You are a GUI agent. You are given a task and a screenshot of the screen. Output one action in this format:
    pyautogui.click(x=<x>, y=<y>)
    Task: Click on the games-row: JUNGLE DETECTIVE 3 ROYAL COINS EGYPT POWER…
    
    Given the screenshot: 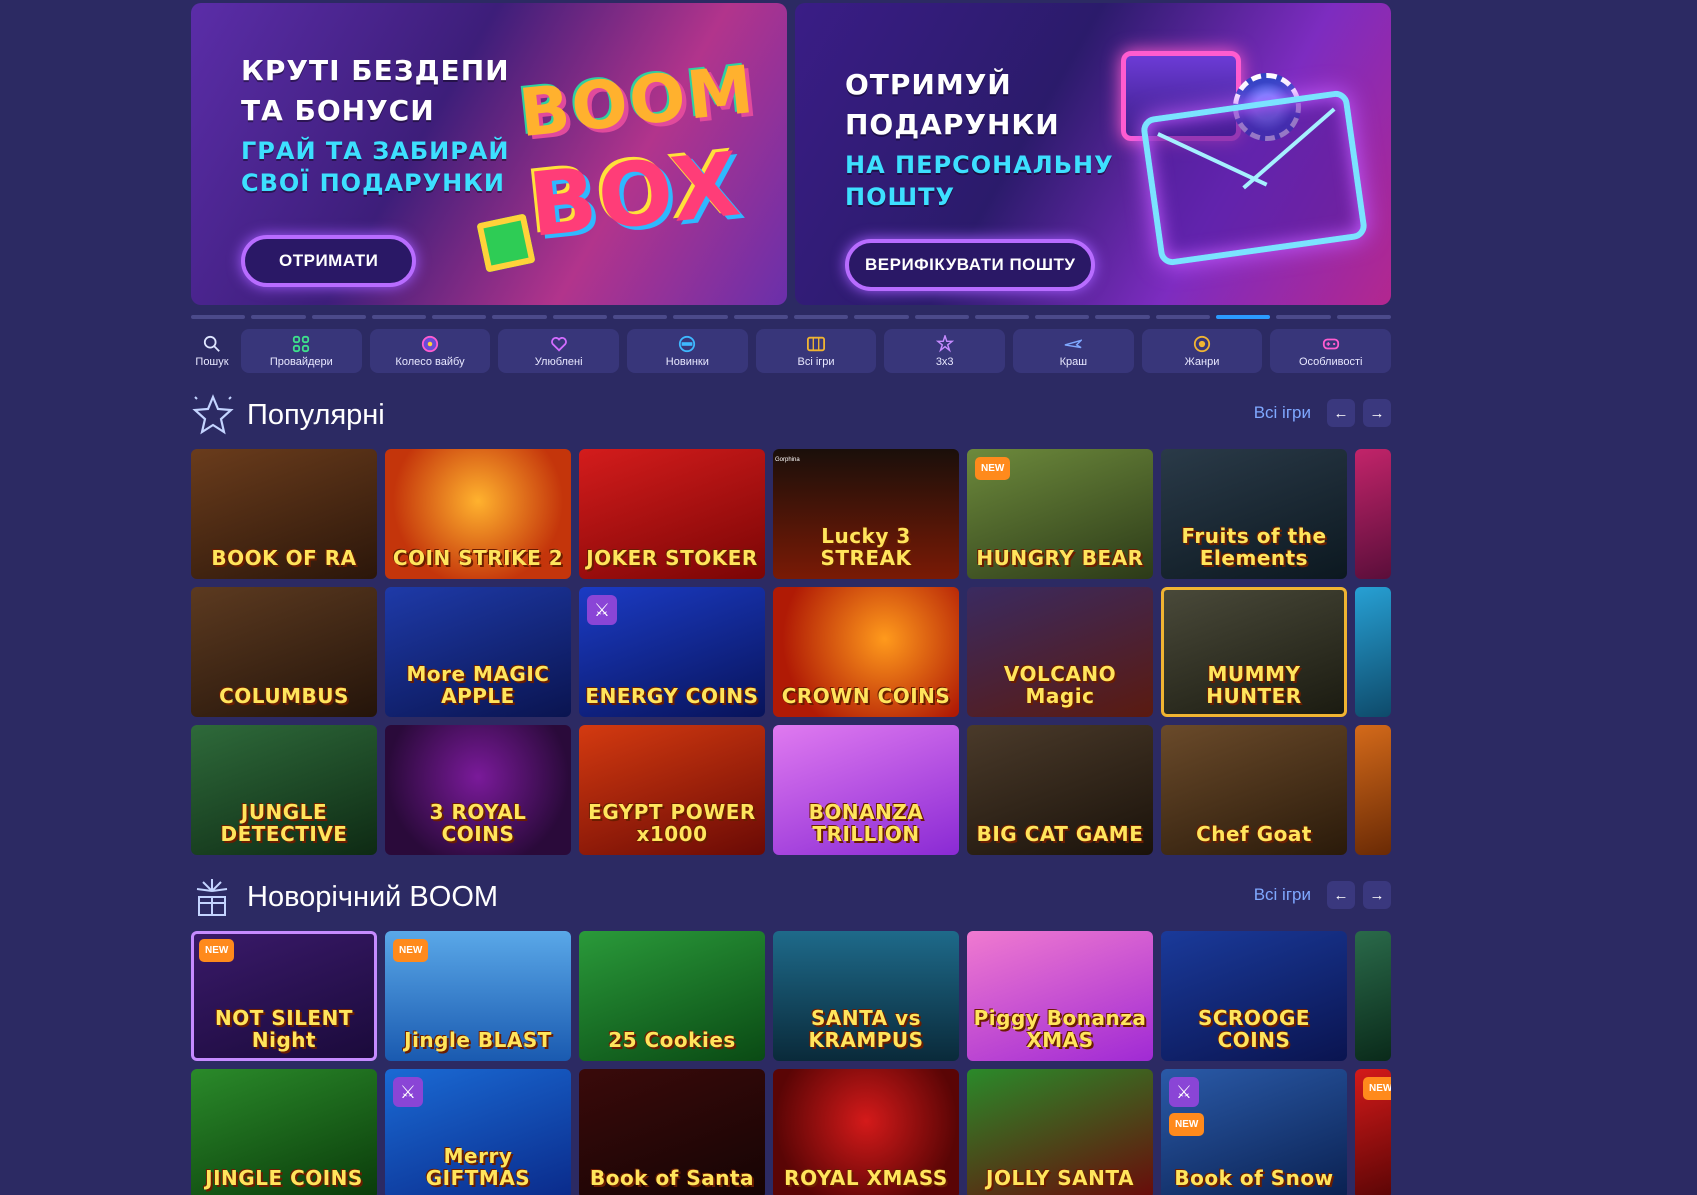 What is the action you would take?
    pyautogui.click(x=791, y=790)
    